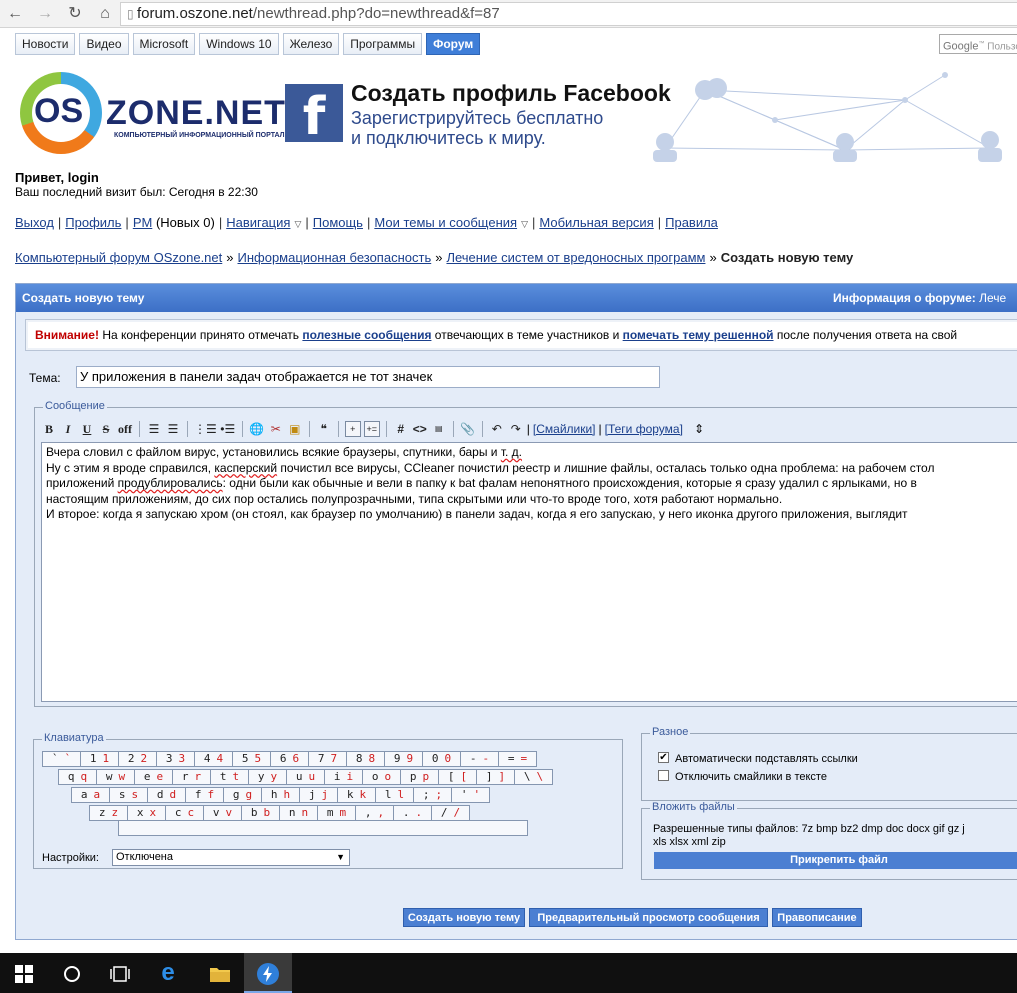 Image resolution: width=1017 pixels, height=993 pixels. I want to click on breadcrumb-forum: Компьютерный форум OSzone.net, so click(118, 257).